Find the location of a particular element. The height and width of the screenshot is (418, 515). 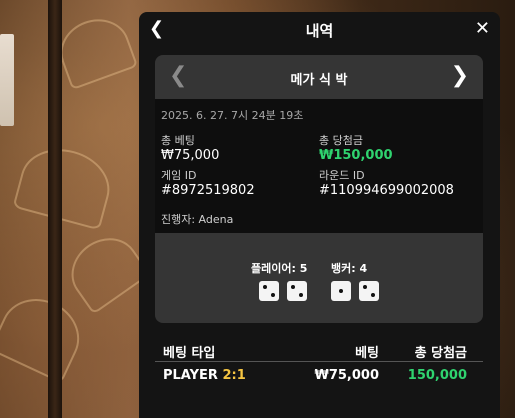

col-win: 총 당첨금 is located at coordinates (440, 353).